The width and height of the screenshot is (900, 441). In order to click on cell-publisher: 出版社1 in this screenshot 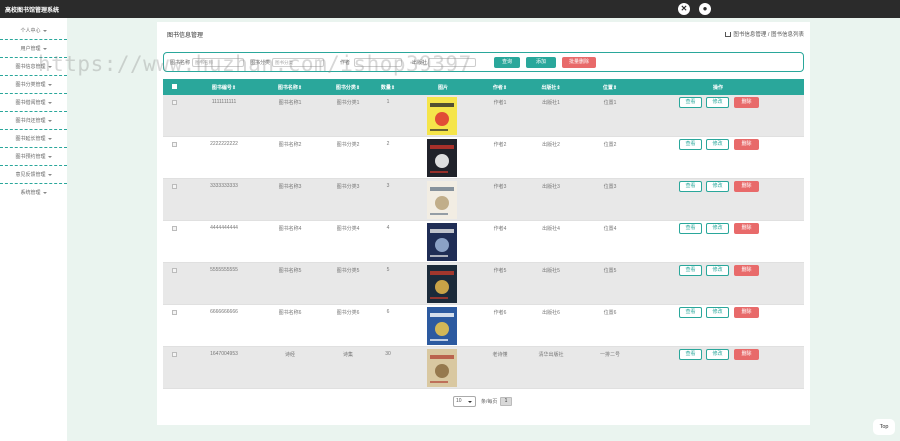, I will do `click(551, 103)`.